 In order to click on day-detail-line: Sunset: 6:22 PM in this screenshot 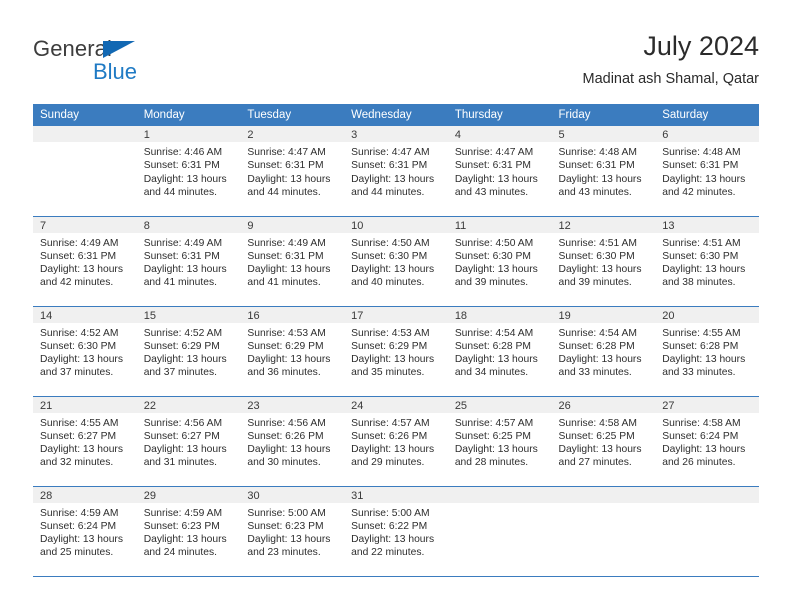, I will do `click(389, 526)`.